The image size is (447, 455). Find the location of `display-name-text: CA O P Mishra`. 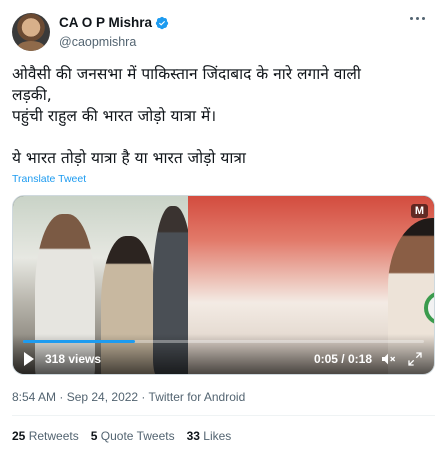

display-name-text: CA O P Mishra is located at coordinates (105, 22).